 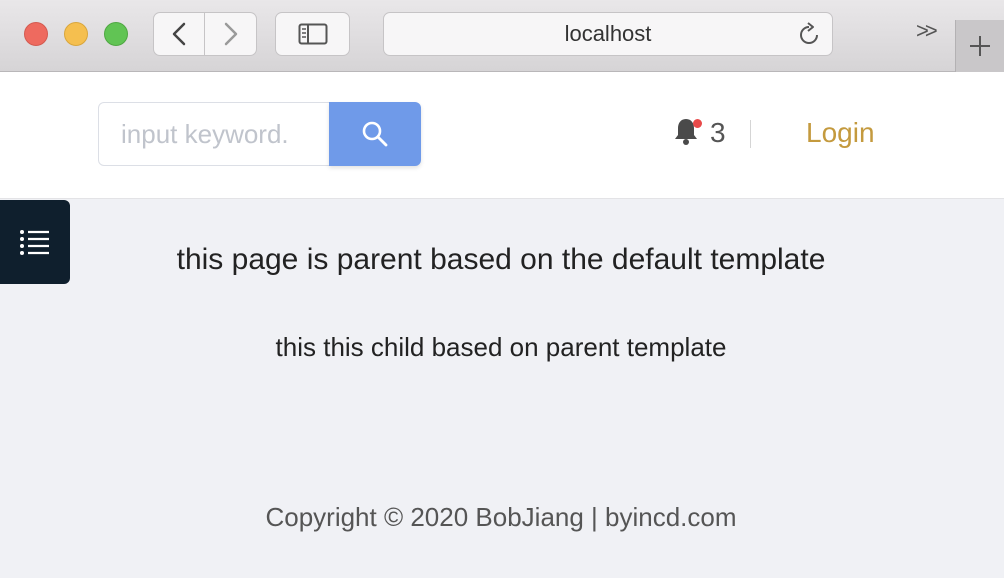 What do you see at coordinates (501, 347) in the screenshot?
I see `child-template-text: this this child based on parent template` at bounding box center [501, 347].